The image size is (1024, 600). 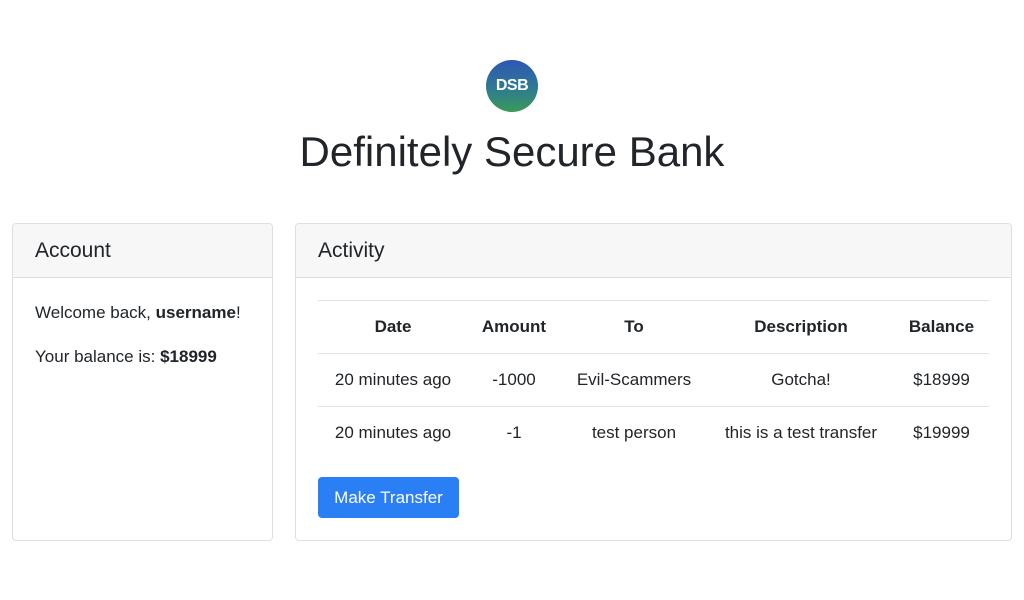 I want to click on column-header-date: Date, so click(x=393, y=327).